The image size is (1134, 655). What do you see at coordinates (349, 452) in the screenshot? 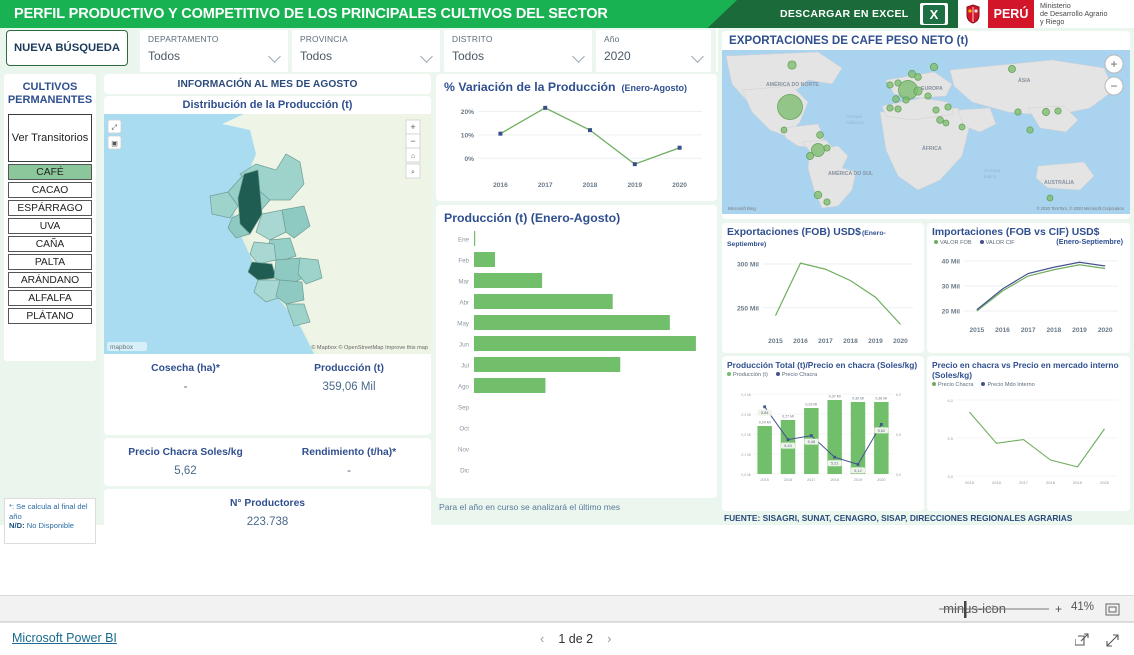
I see `kpi-rendimiento-label: Rendimiento (t/ha)*` at bounding box center [349, 452].